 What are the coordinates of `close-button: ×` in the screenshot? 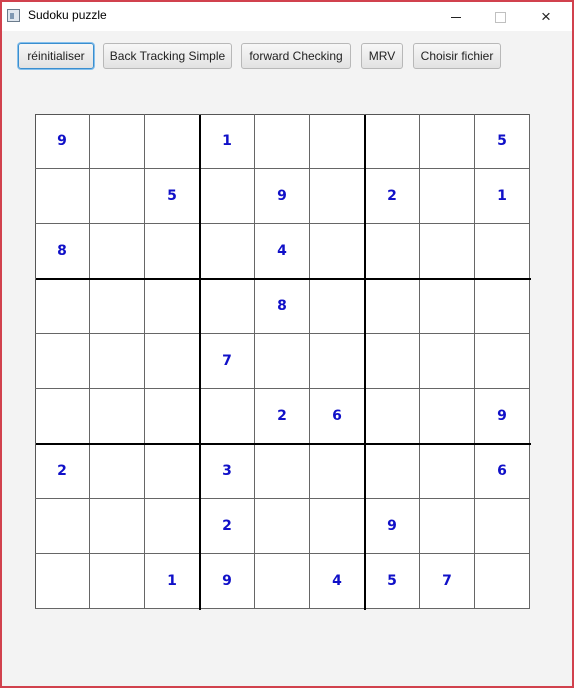 It's located at (546, 16).